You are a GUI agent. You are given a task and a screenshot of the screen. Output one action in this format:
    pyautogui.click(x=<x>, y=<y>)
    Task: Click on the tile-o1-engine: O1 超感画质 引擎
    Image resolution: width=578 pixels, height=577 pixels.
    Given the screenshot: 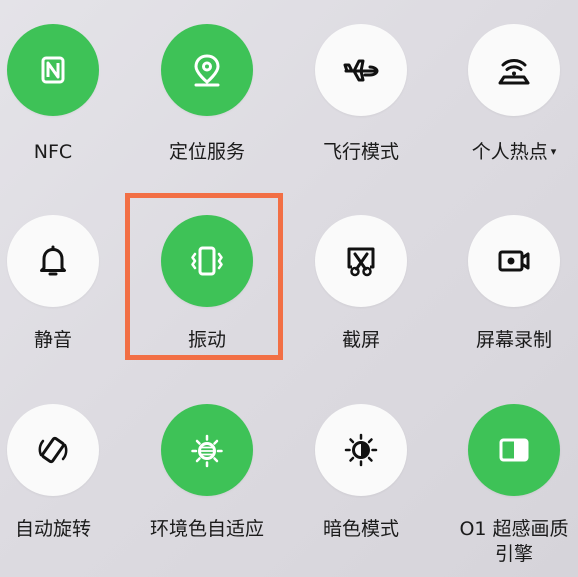 What is the action you would take?
    pyautogui.click(x=508, y=484)
    